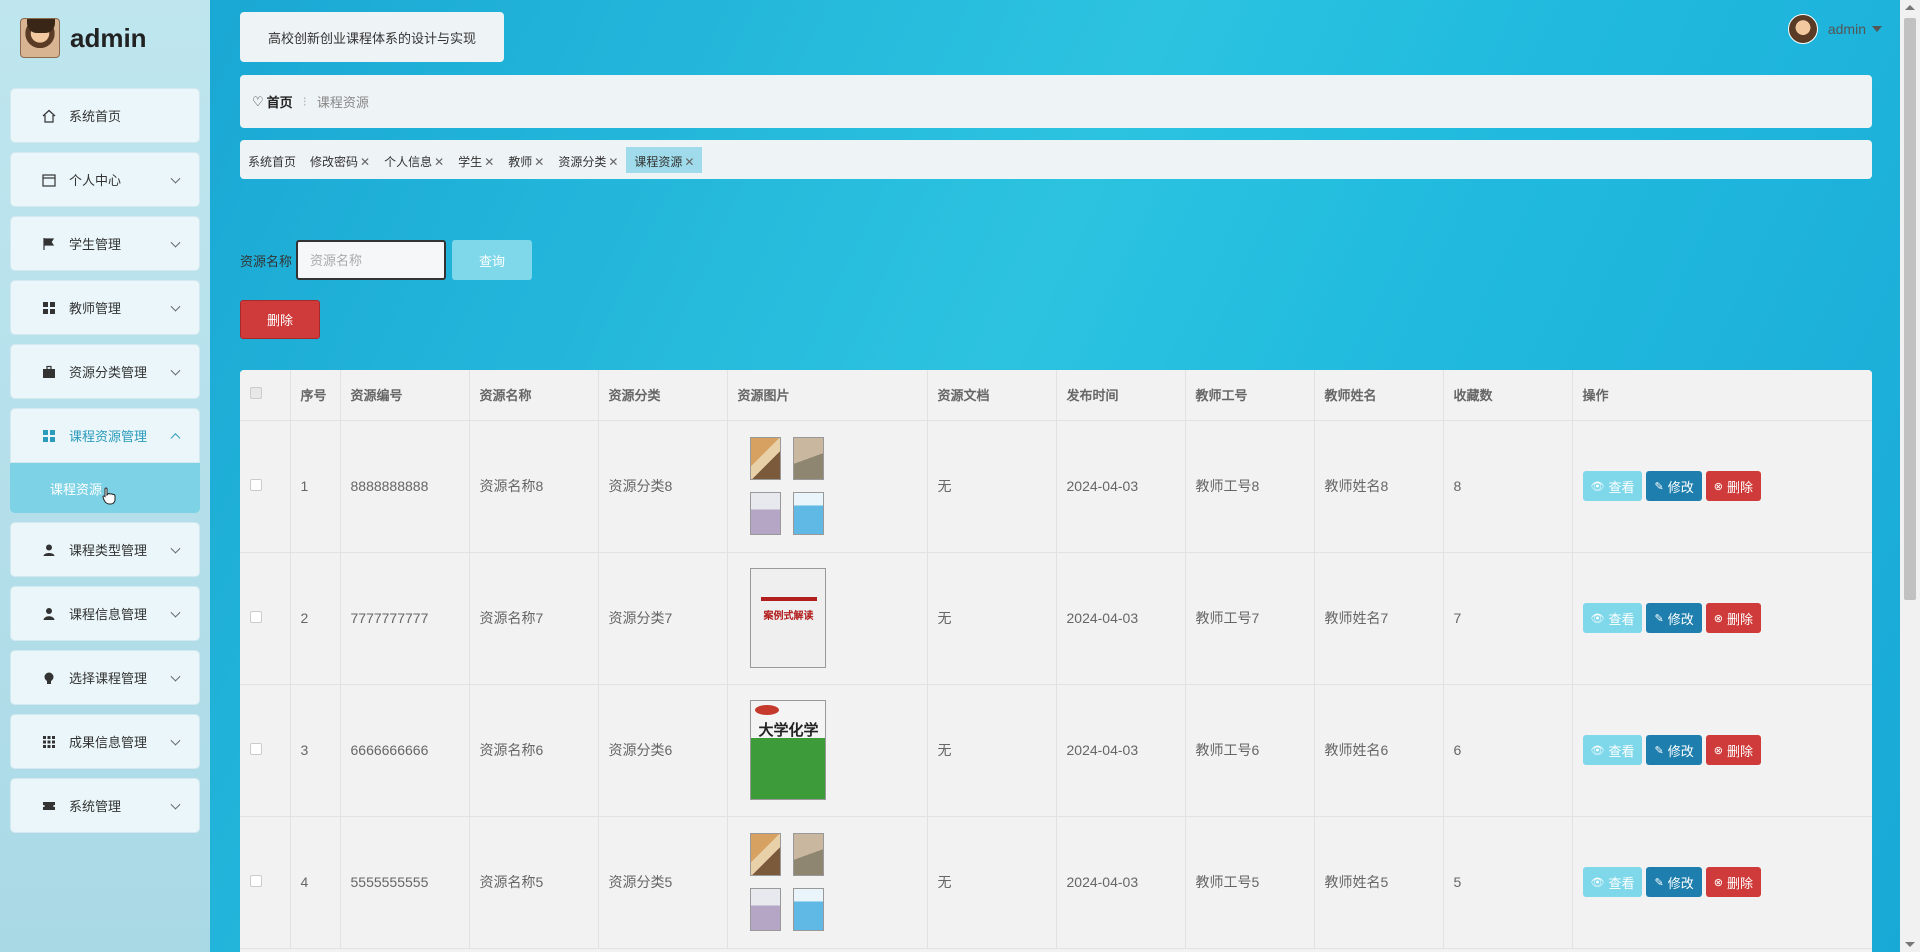  Describe the element at coordinates (663, 750) in the screenshot. I see `cell-category: 资源分类6` at that location.